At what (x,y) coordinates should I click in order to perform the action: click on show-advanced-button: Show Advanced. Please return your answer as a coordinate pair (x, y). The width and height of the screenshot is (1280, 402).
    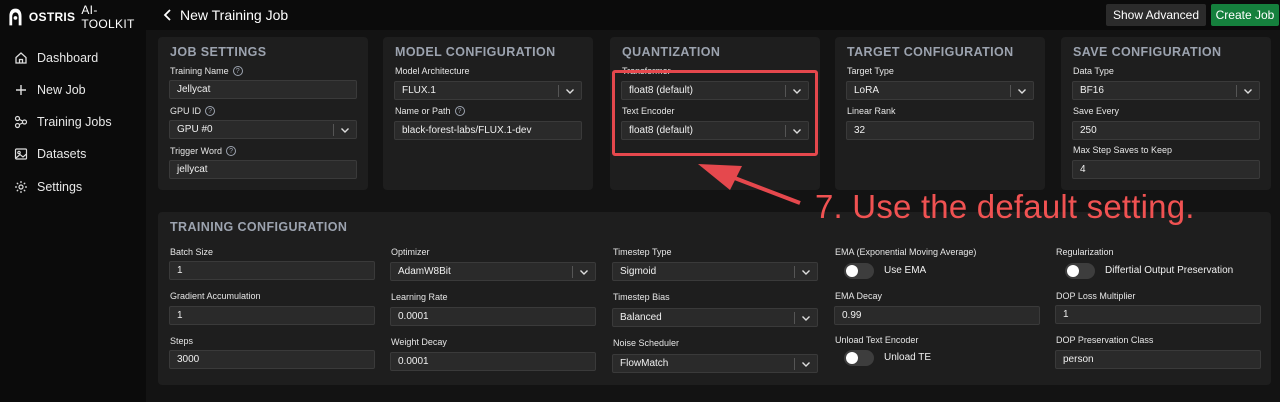
    Looking at the image, I should click on (1156, 15).